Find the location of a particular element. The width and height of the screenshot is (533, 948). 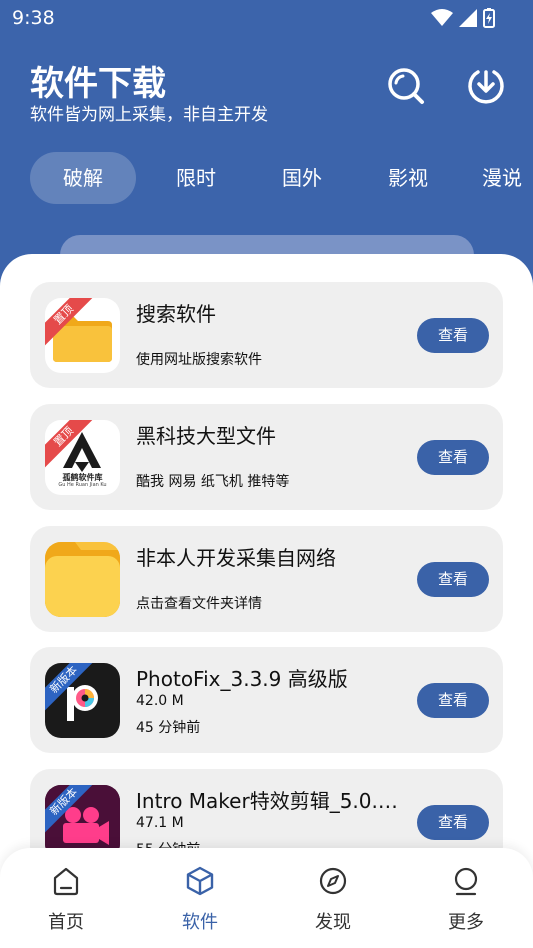

app-time: 45 分钟前 is located at coordinates (168, 728).